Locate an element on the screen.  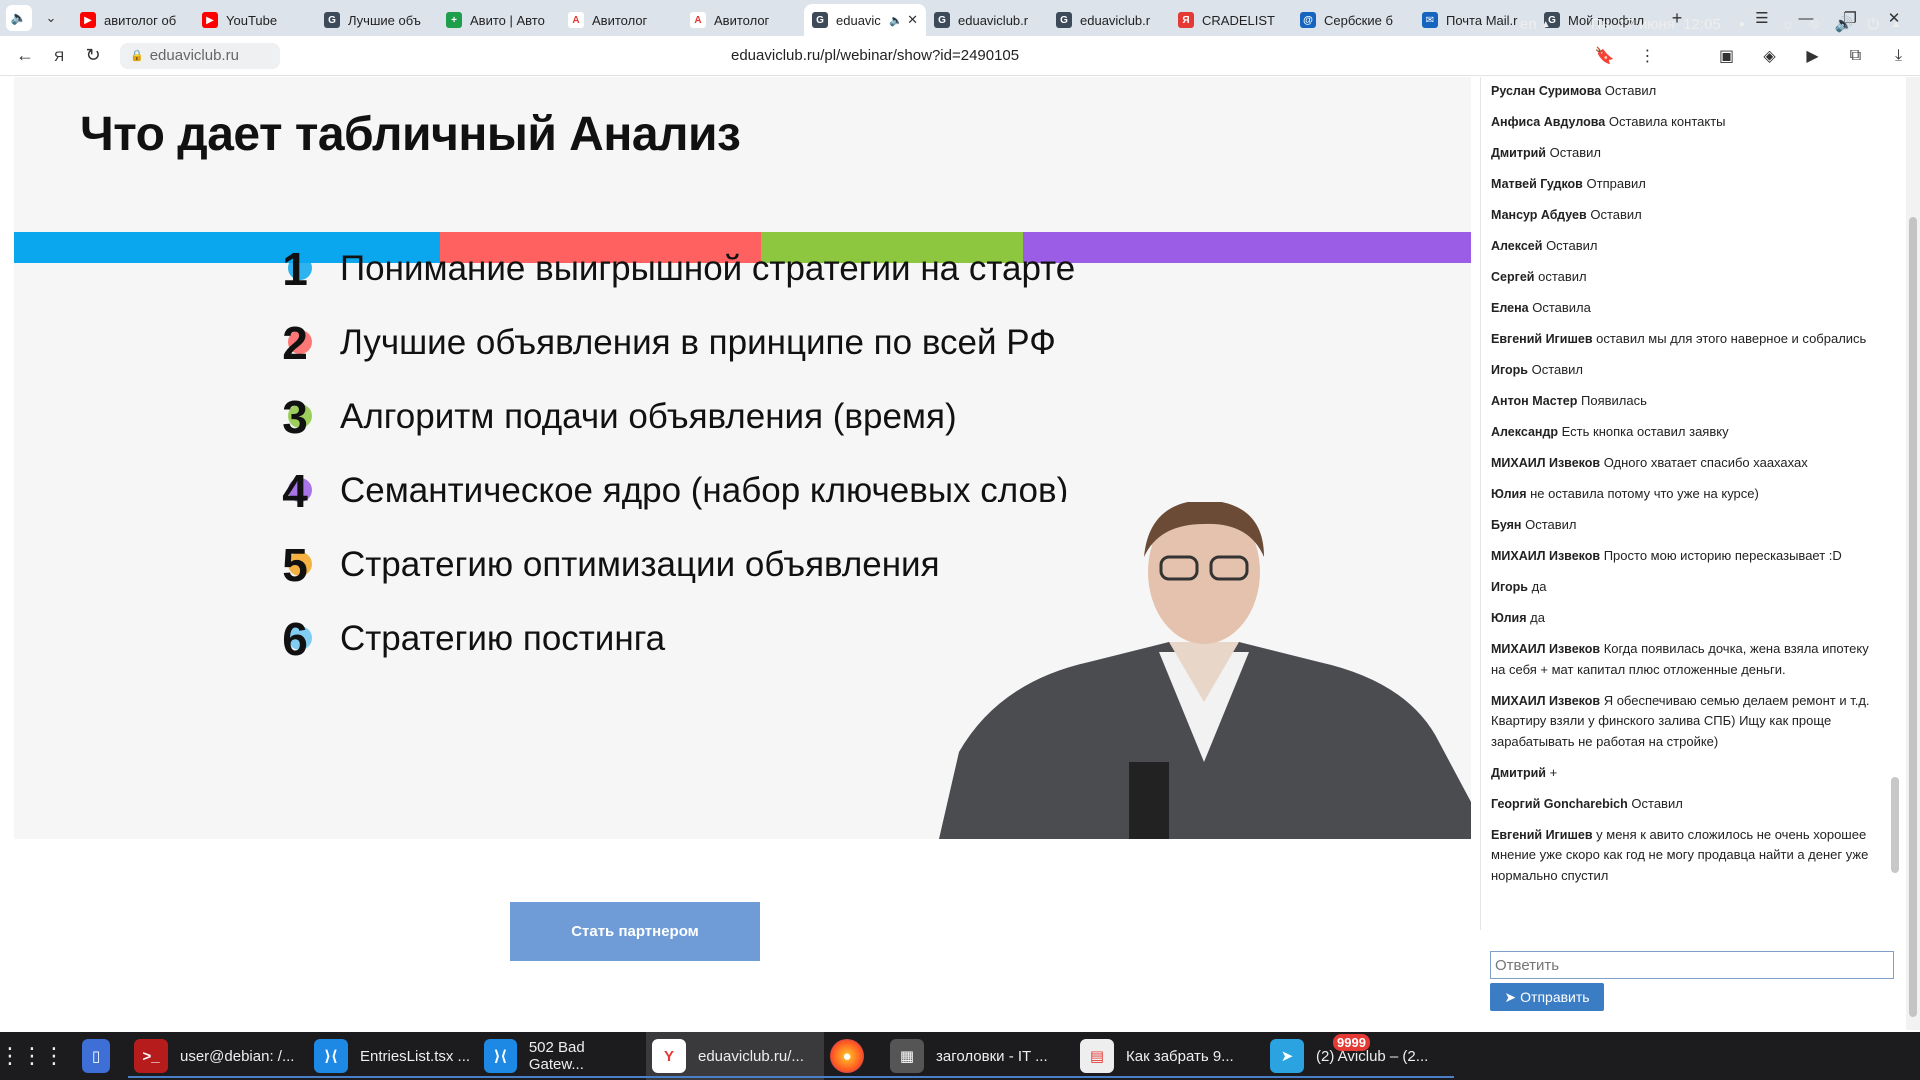
tab-favicon-icon: ▶ is located at coordinates (88, 20).